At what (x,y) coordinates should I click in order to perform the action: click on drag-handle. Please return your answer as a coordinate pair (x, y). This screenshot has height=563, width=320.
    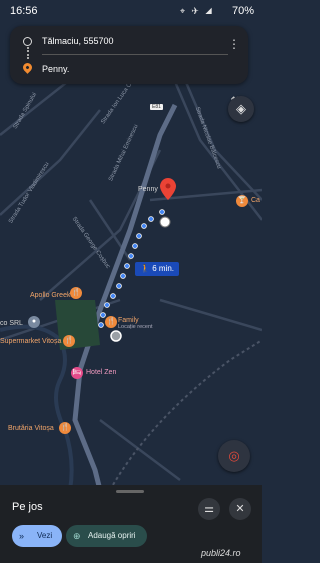
    Looking at the image, I should click on (130, 491).